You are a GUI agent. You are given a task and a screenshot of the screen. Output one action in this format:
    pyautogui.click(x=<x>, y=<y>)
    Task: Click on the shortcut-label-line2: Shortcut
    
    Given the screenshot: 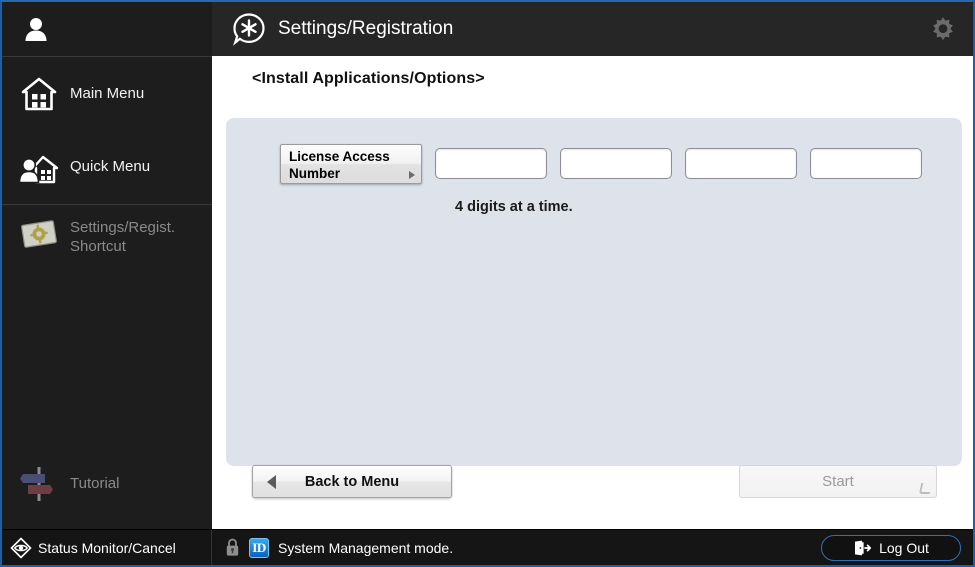 What is the action you would take?
    pyautogui.click(x=98, y=246)
    